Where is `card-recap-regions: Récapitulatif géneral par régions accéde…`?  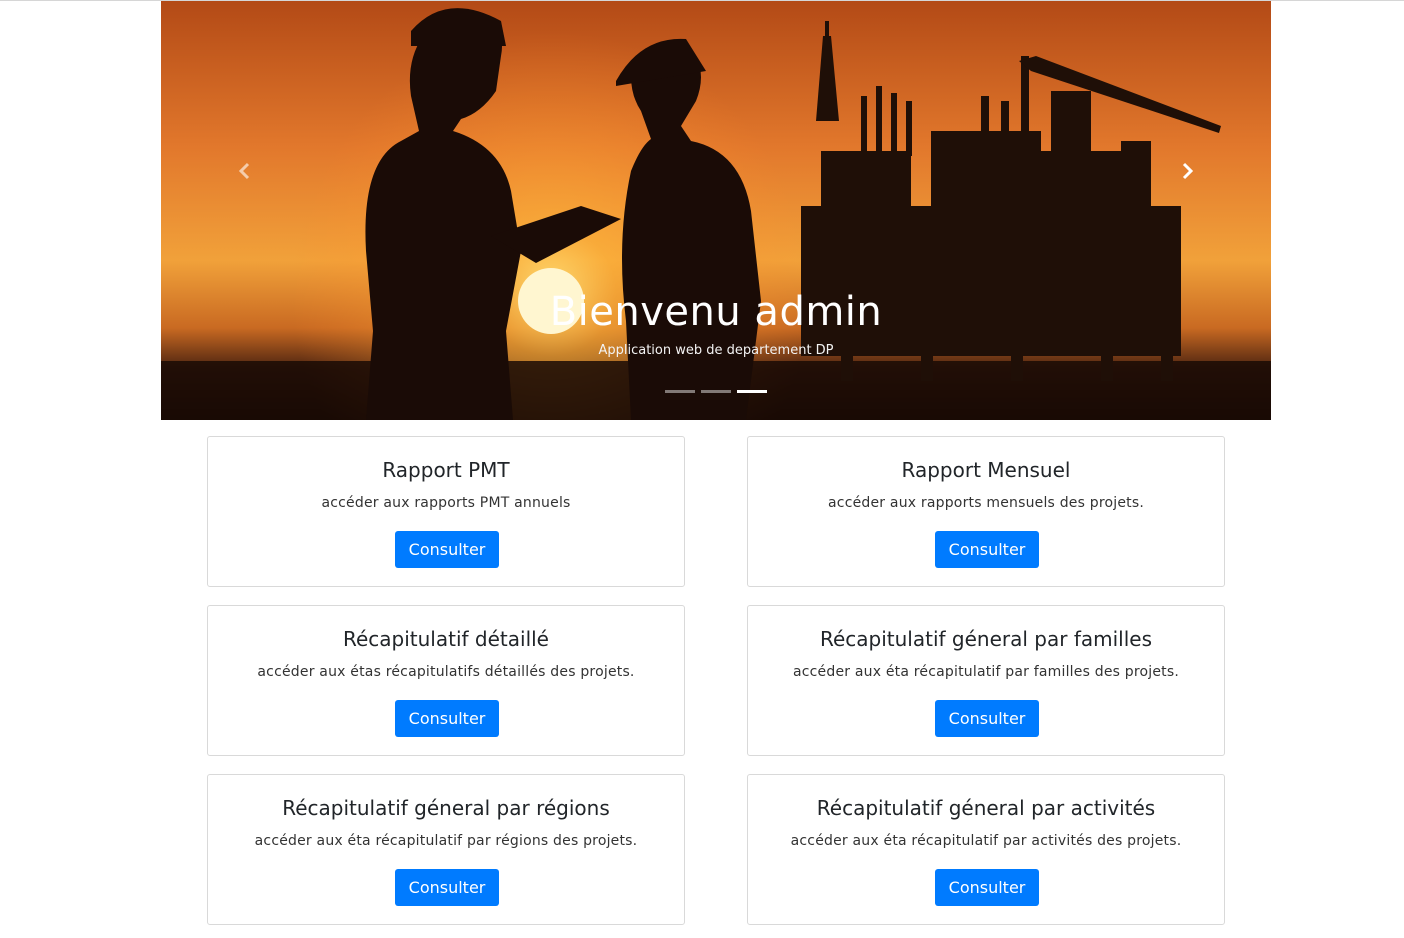
card-recap-regions: Récapitulatif géneral par régions accéde… is located at coordinates (446, 849).